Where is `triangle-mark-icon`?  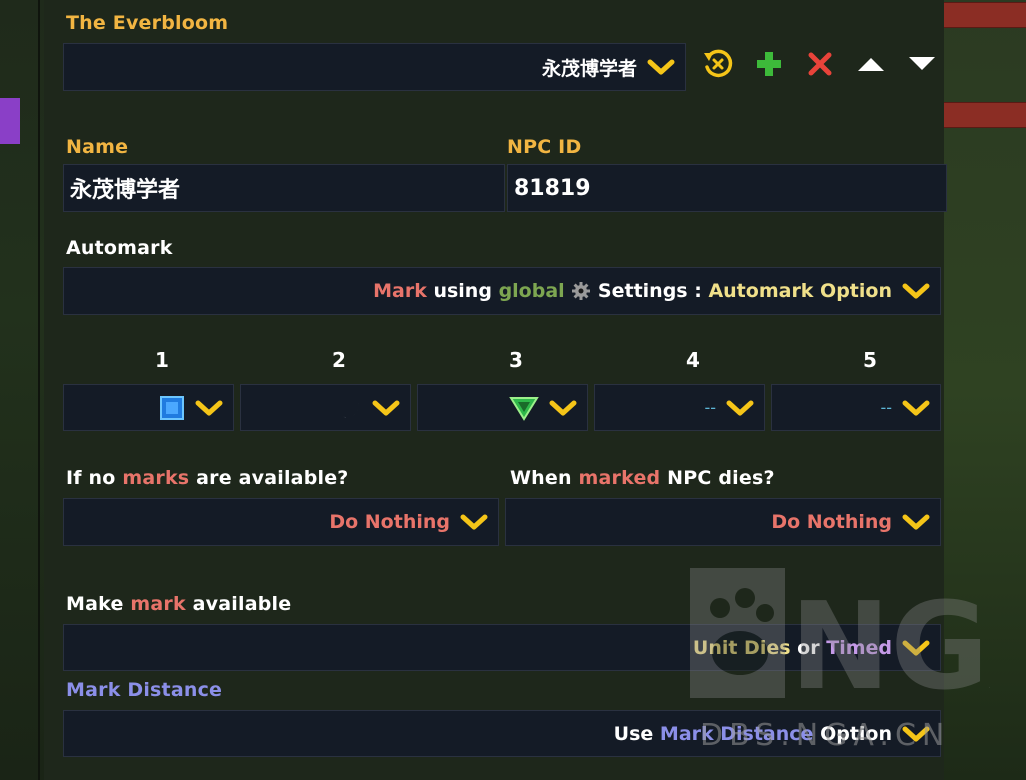
triangle-mark-icon is located at coordinates (524, 409).